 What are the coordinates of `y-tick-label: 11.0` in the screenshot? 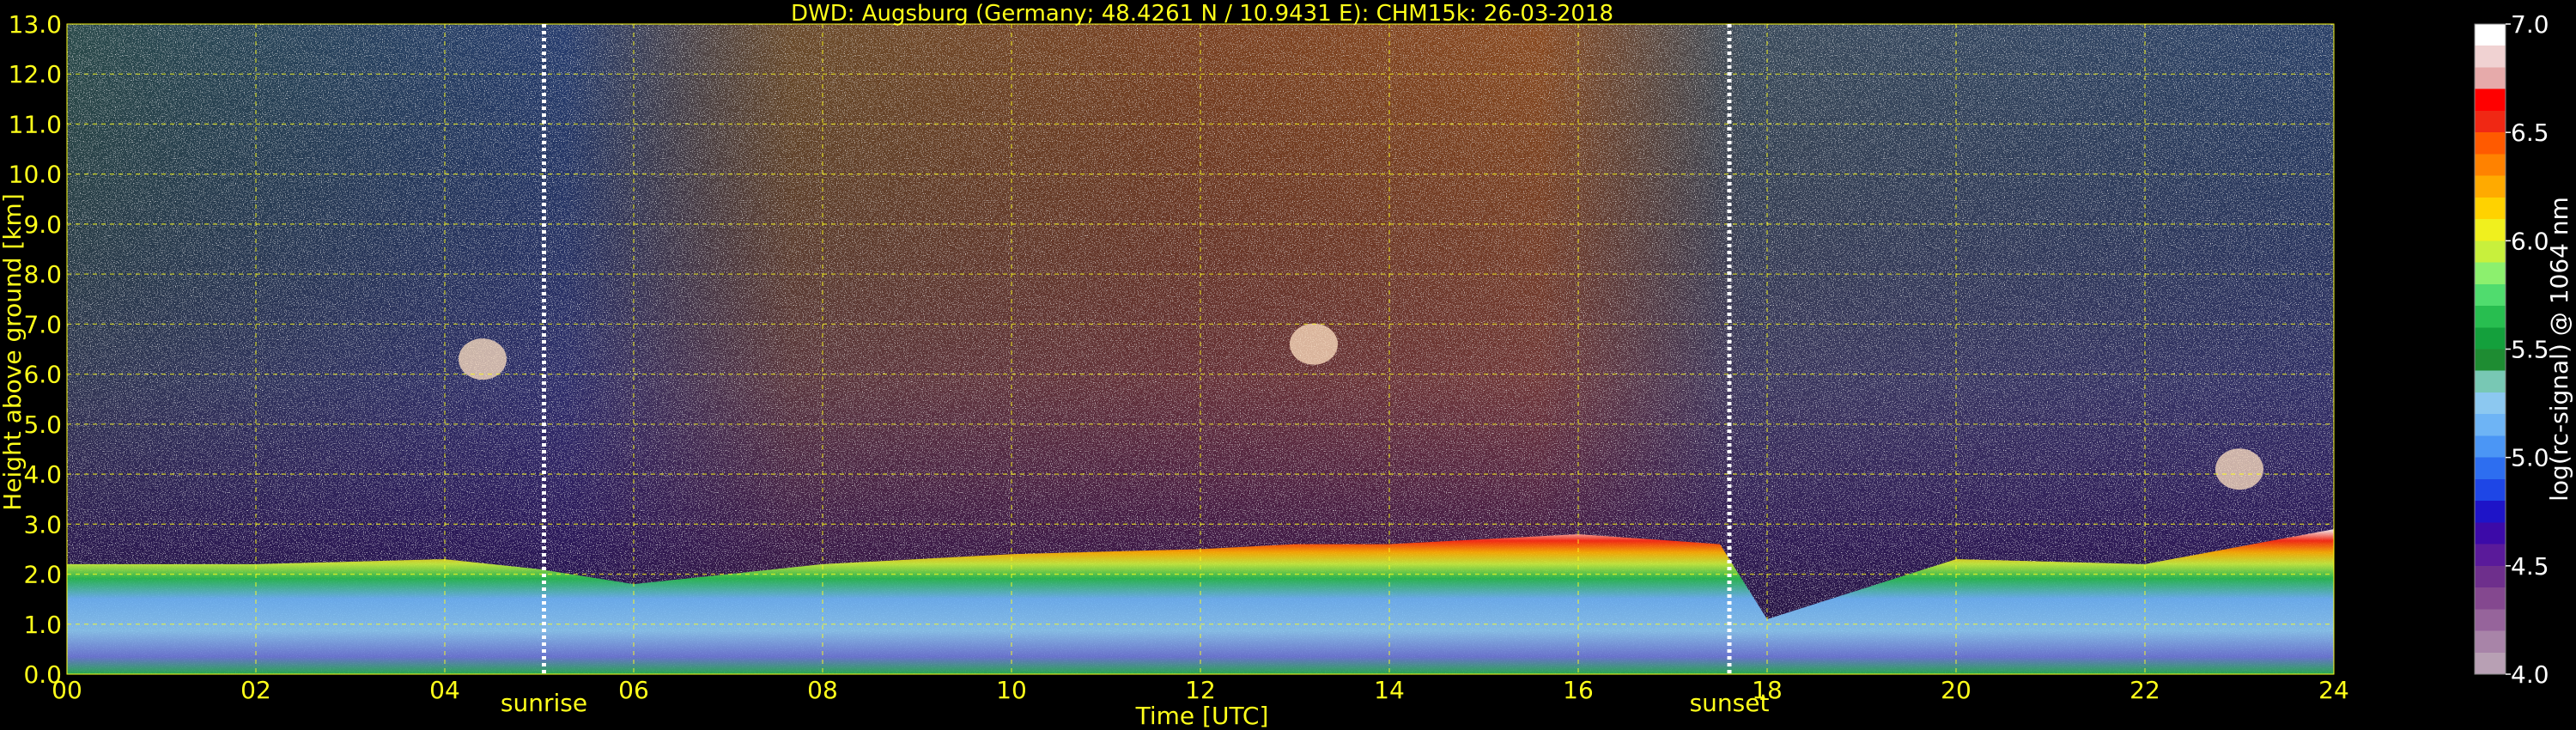 It's located at (36, 124).